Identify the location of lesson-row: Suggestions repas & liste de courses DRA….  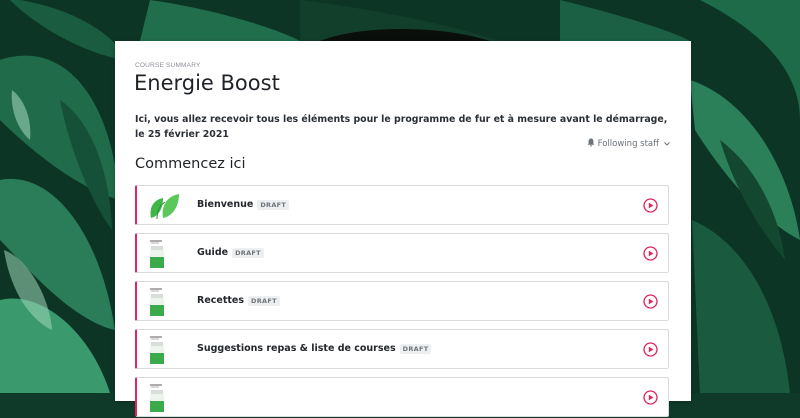
(402, 349).